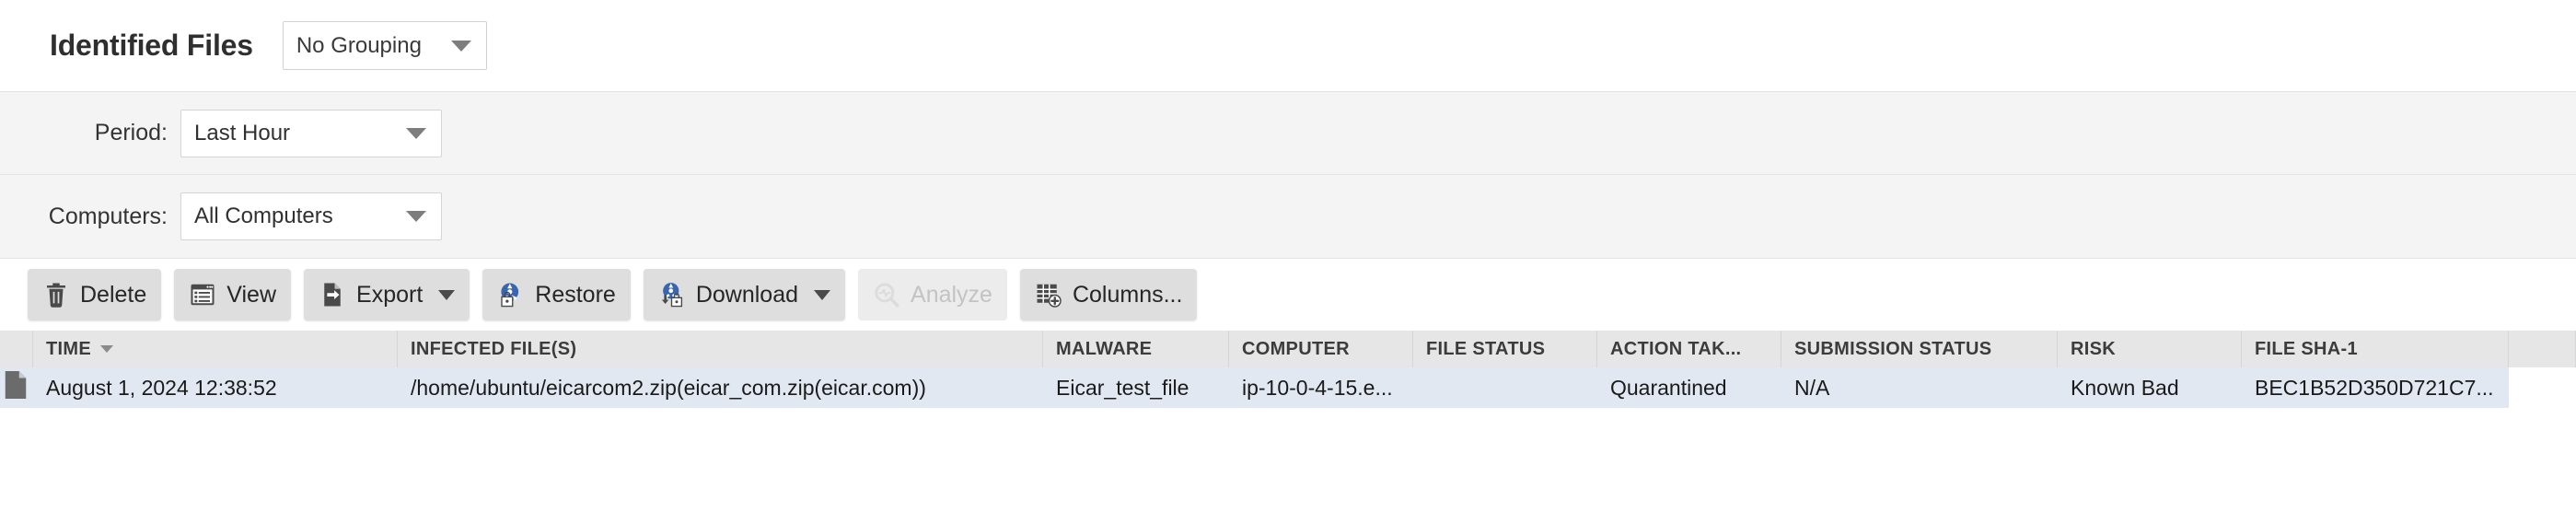  I want to click on cell-time: August 1, 2024 12:38:52, so click(161, 387).